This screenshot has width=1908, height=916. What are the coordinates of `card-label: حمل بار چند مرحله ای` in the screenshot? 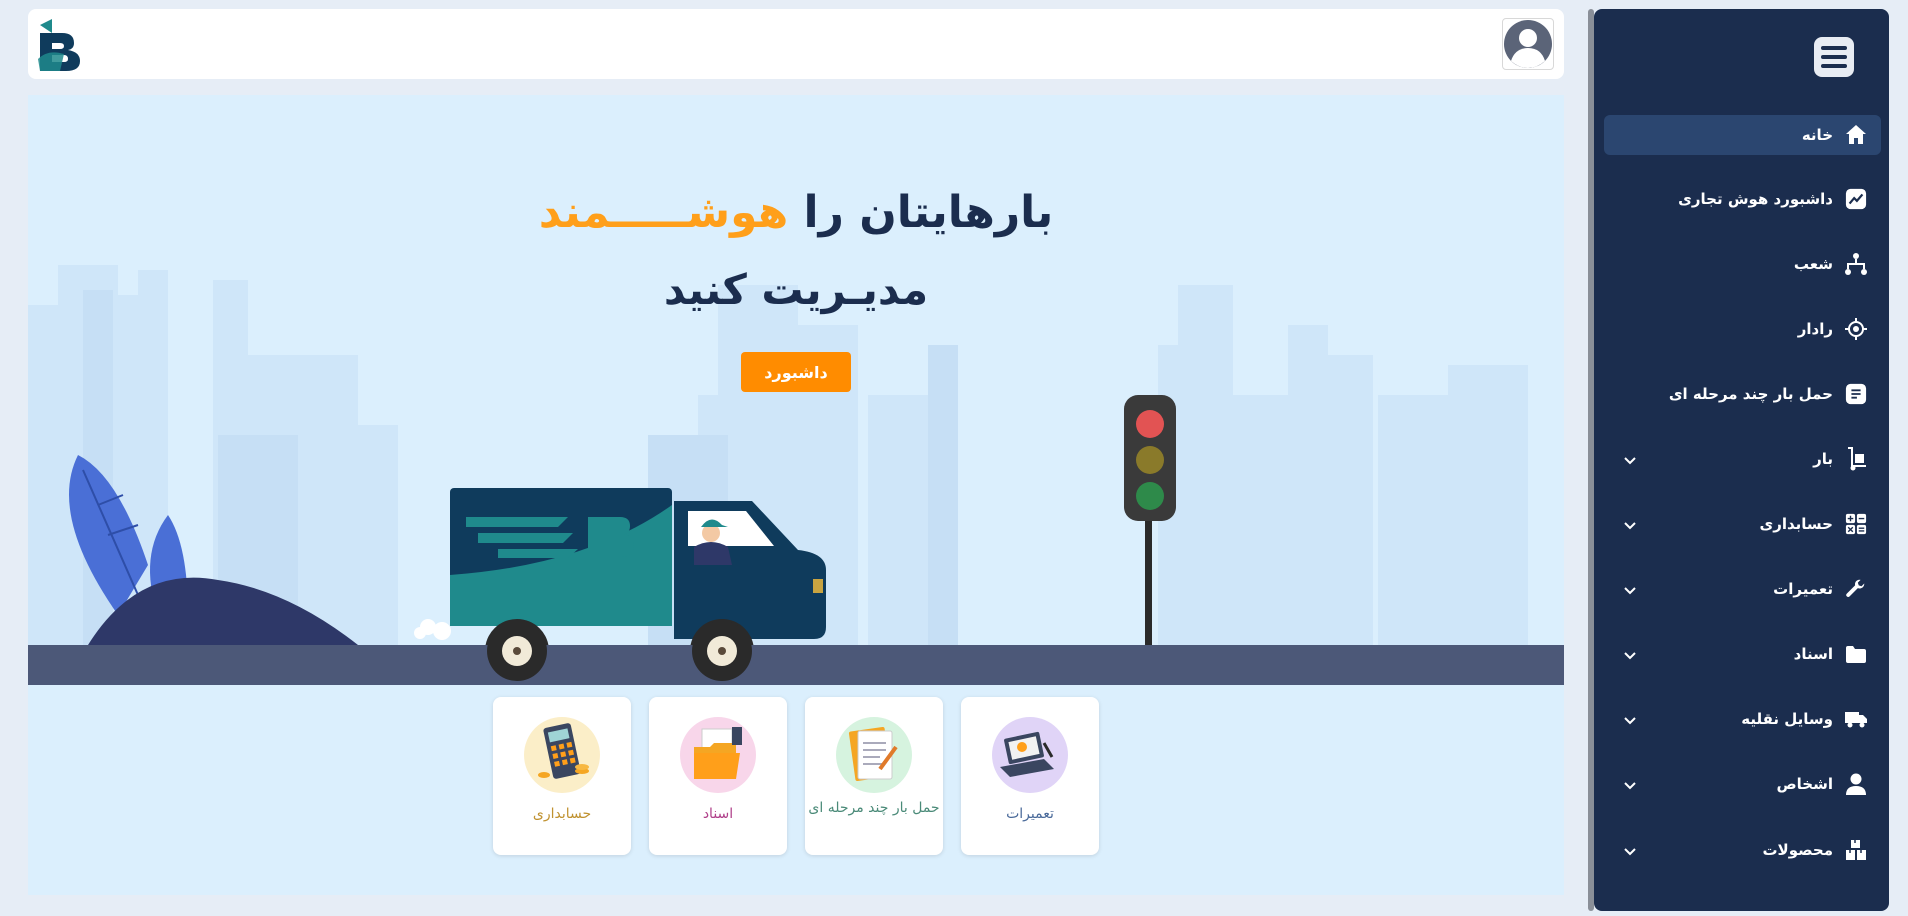 It's located at (874, 808).